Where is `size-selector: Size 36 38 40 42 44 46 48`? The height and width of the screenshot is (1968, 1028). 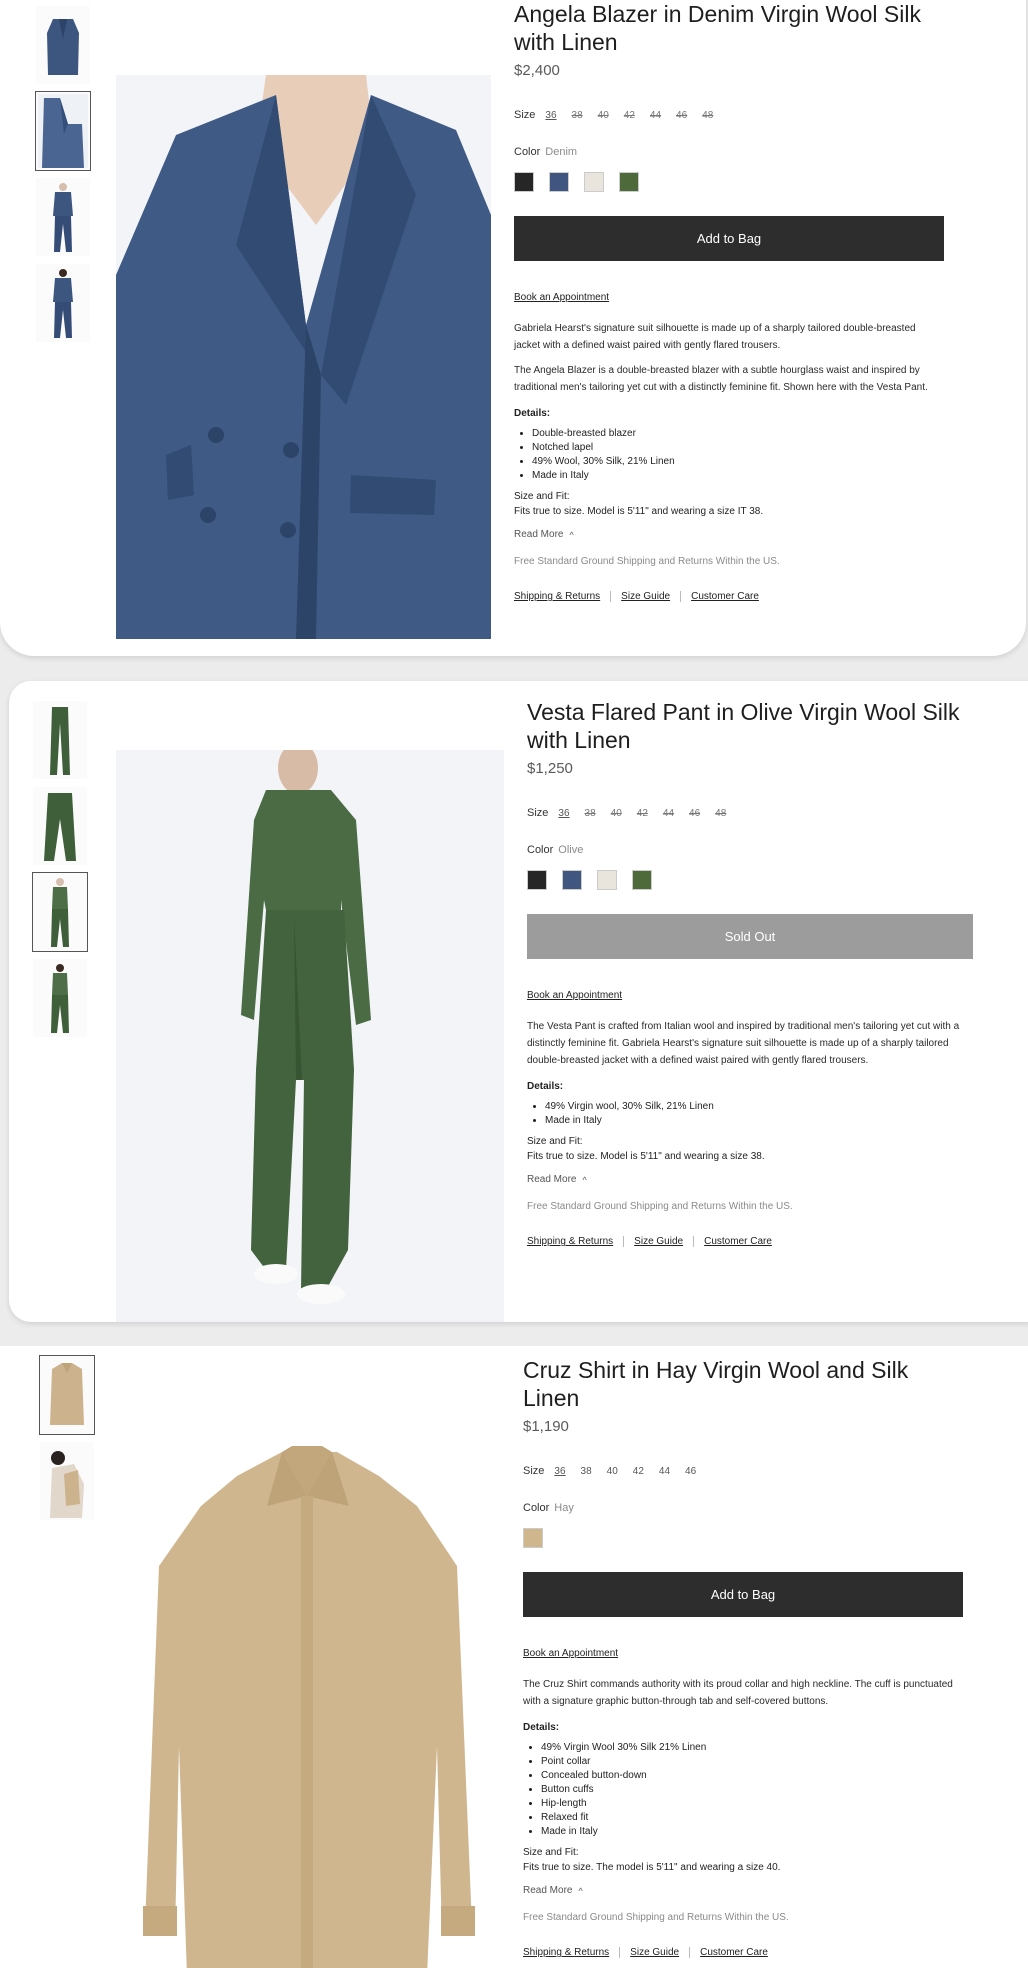
size-selector: Size 36 38 40 42 44 46 48 is located at coordinates (729, 115).